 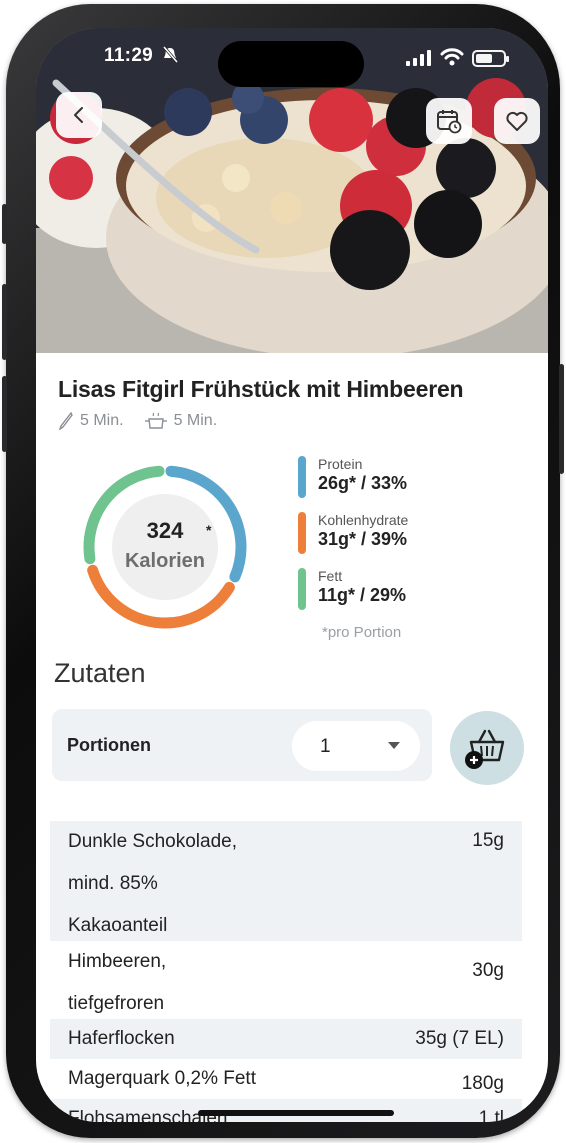 I want to click on ingredient-amount: 15g, so click(x=488, y=840).